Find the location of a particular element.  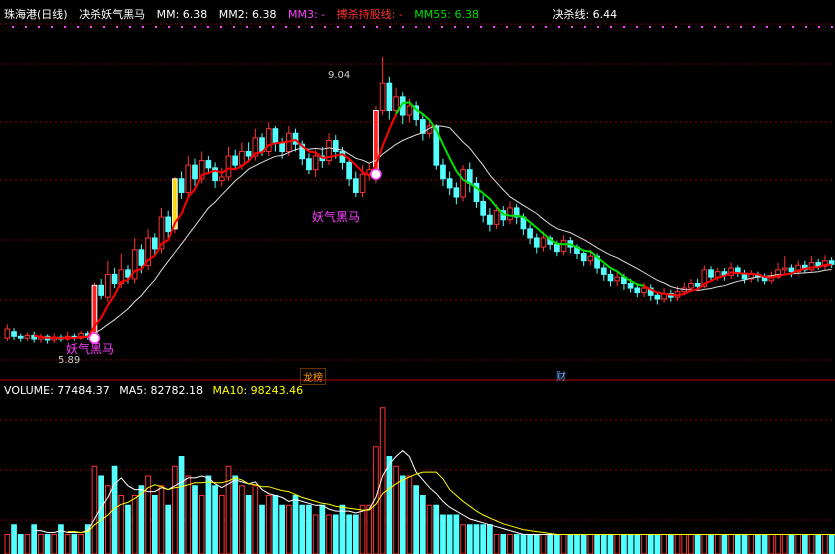

signal-label-1: 妖气黑马 is located at coordinates (90, 349).